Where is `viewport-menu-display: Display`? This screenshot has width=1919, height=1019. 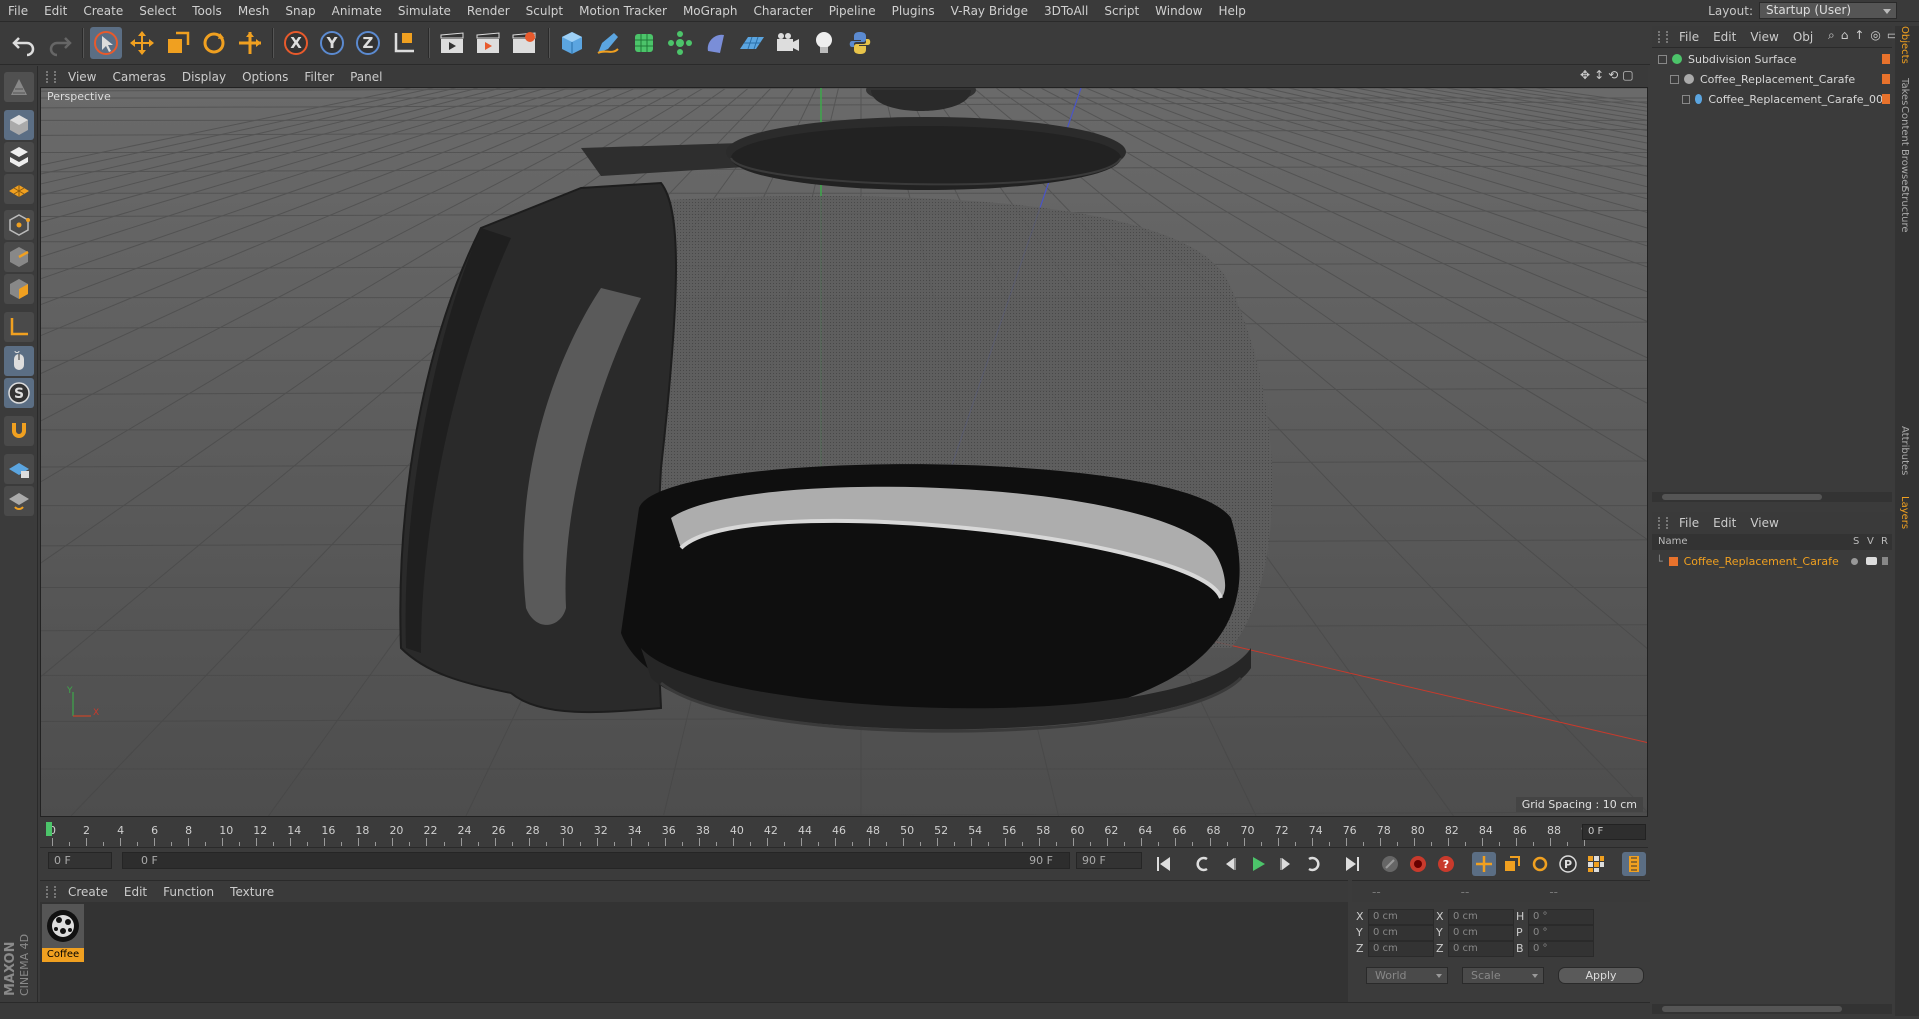
viewport-menu-display: Display is located at coordinates (204, 77).